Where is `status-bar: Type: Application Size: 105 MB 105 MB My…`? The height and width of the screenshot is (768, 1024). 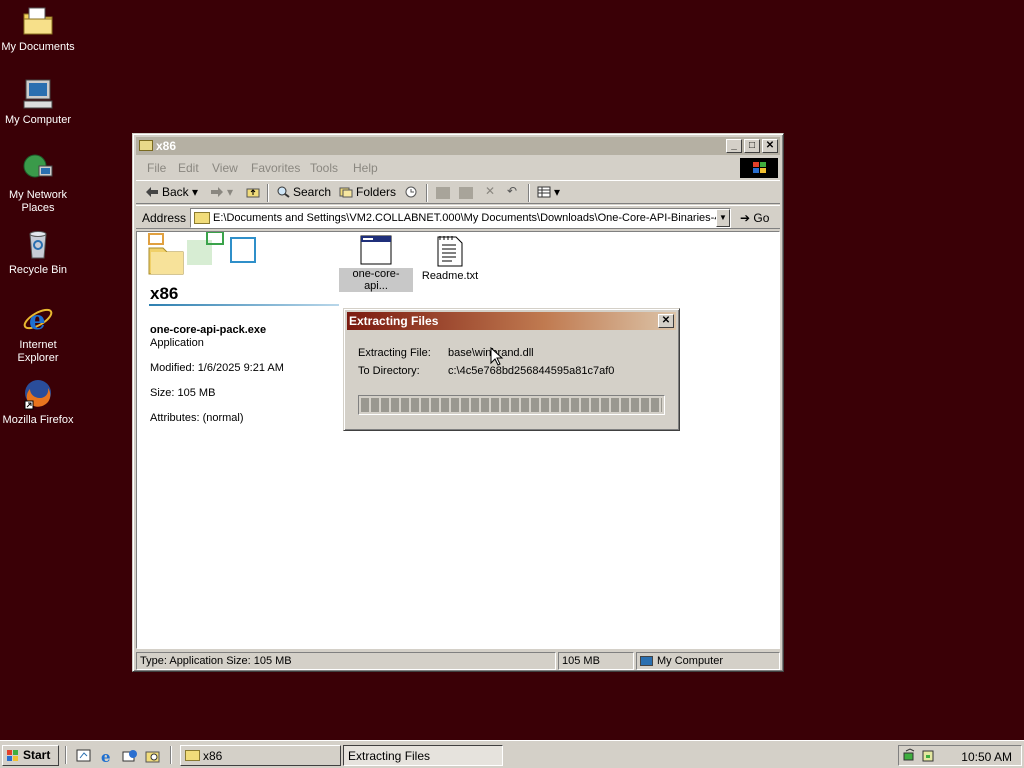
status-bar: Type: Application Size: 105 MB 105 MB My… is located at coordinates (458, 660).